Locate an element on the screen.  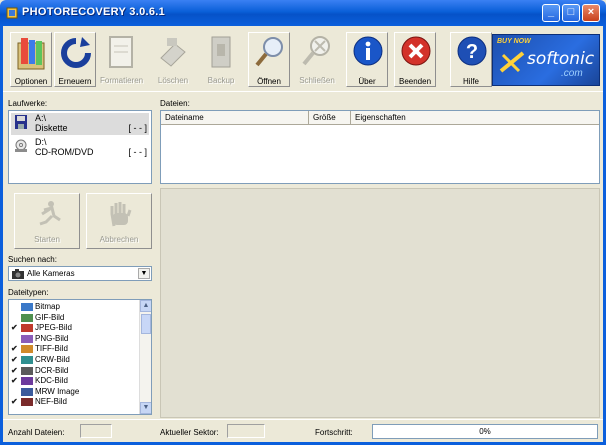
drive-item-a: A:\ Diskette [ - - ] is located at coordinates (80, 124).